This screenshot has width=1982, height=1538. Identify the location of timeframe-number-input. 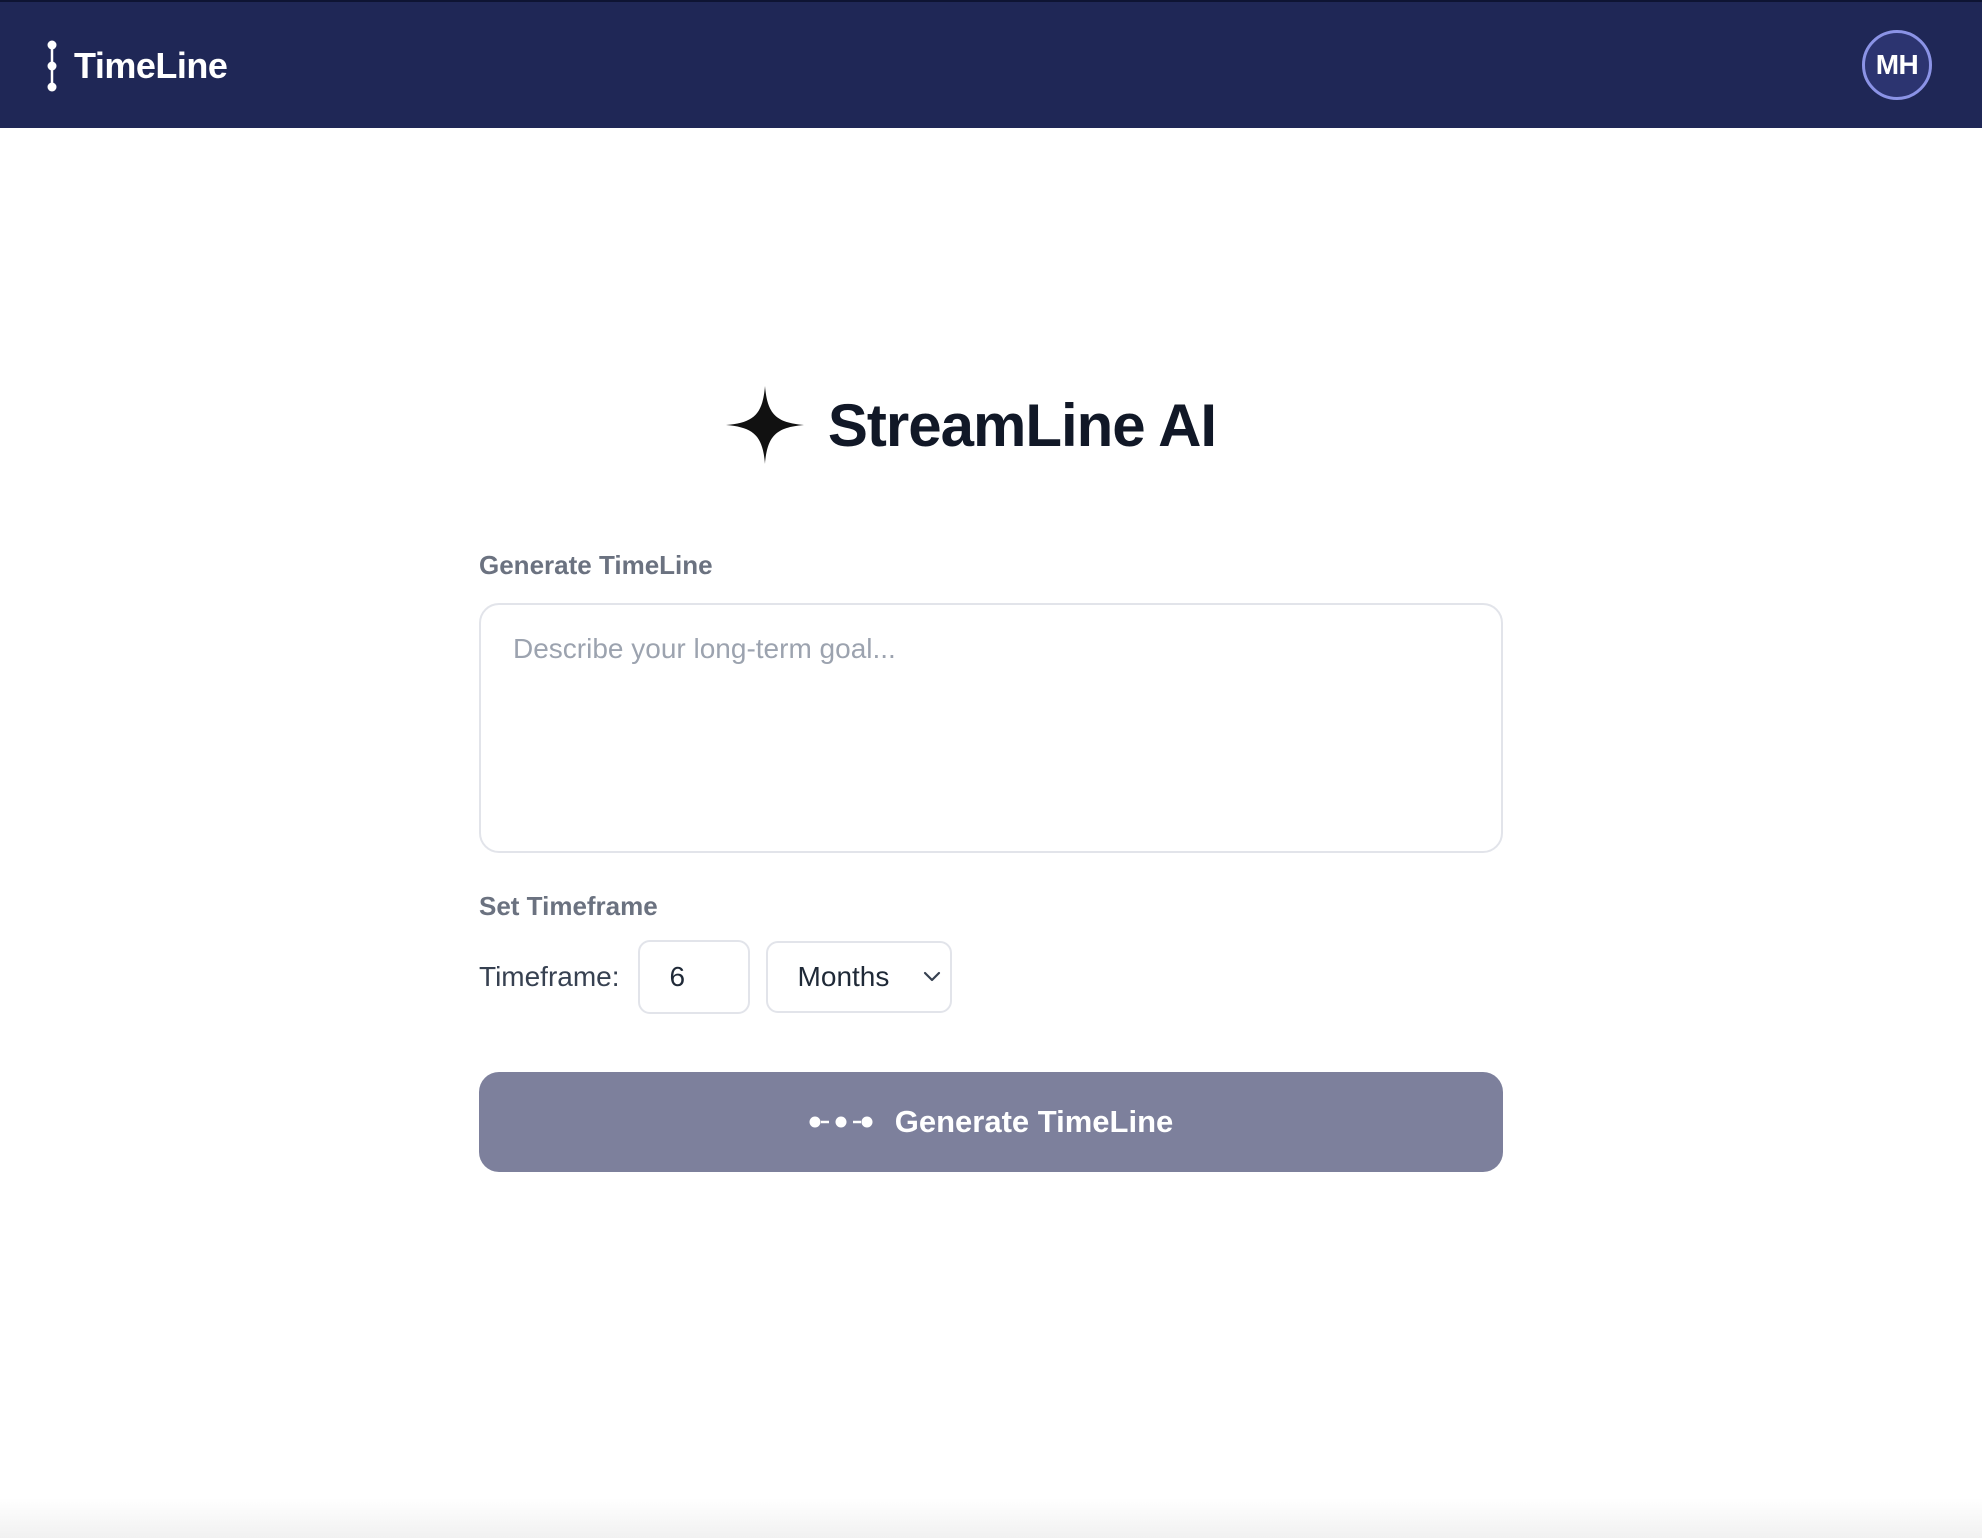
(693, 977).